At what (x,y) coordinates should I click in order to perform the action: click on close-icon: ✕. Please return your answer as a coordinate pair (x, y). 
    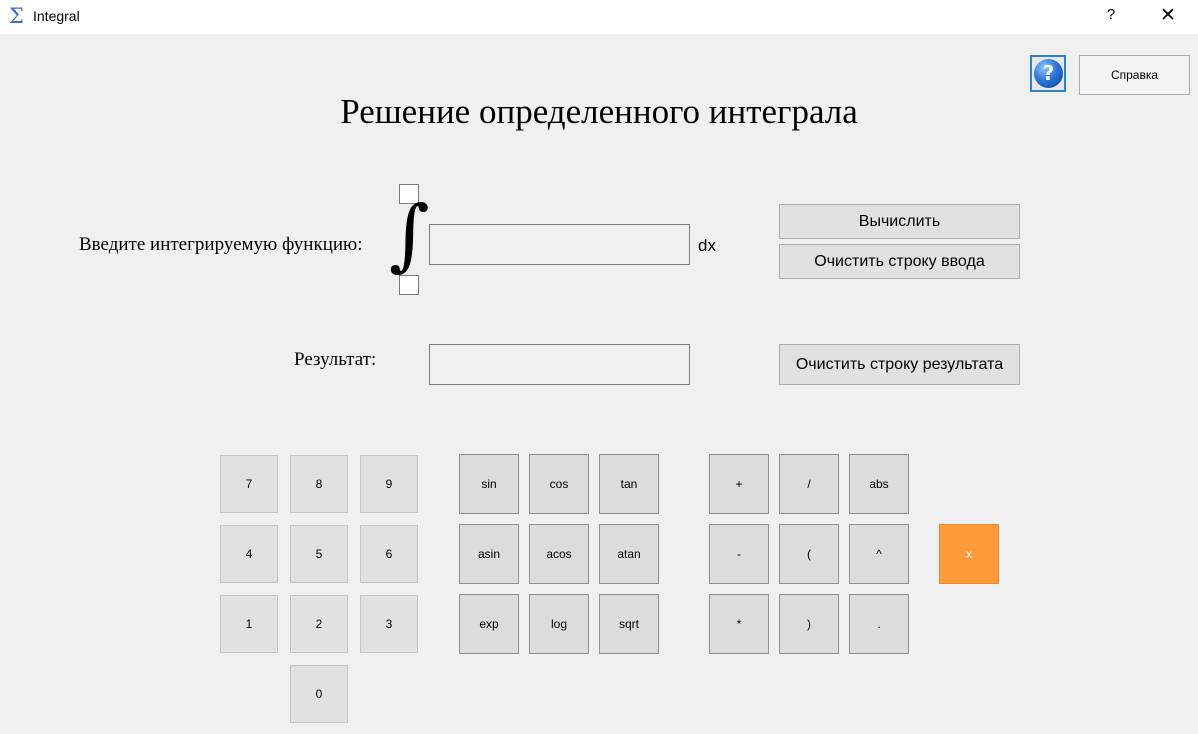
    Looking at the image, I should click on (1168, 15).